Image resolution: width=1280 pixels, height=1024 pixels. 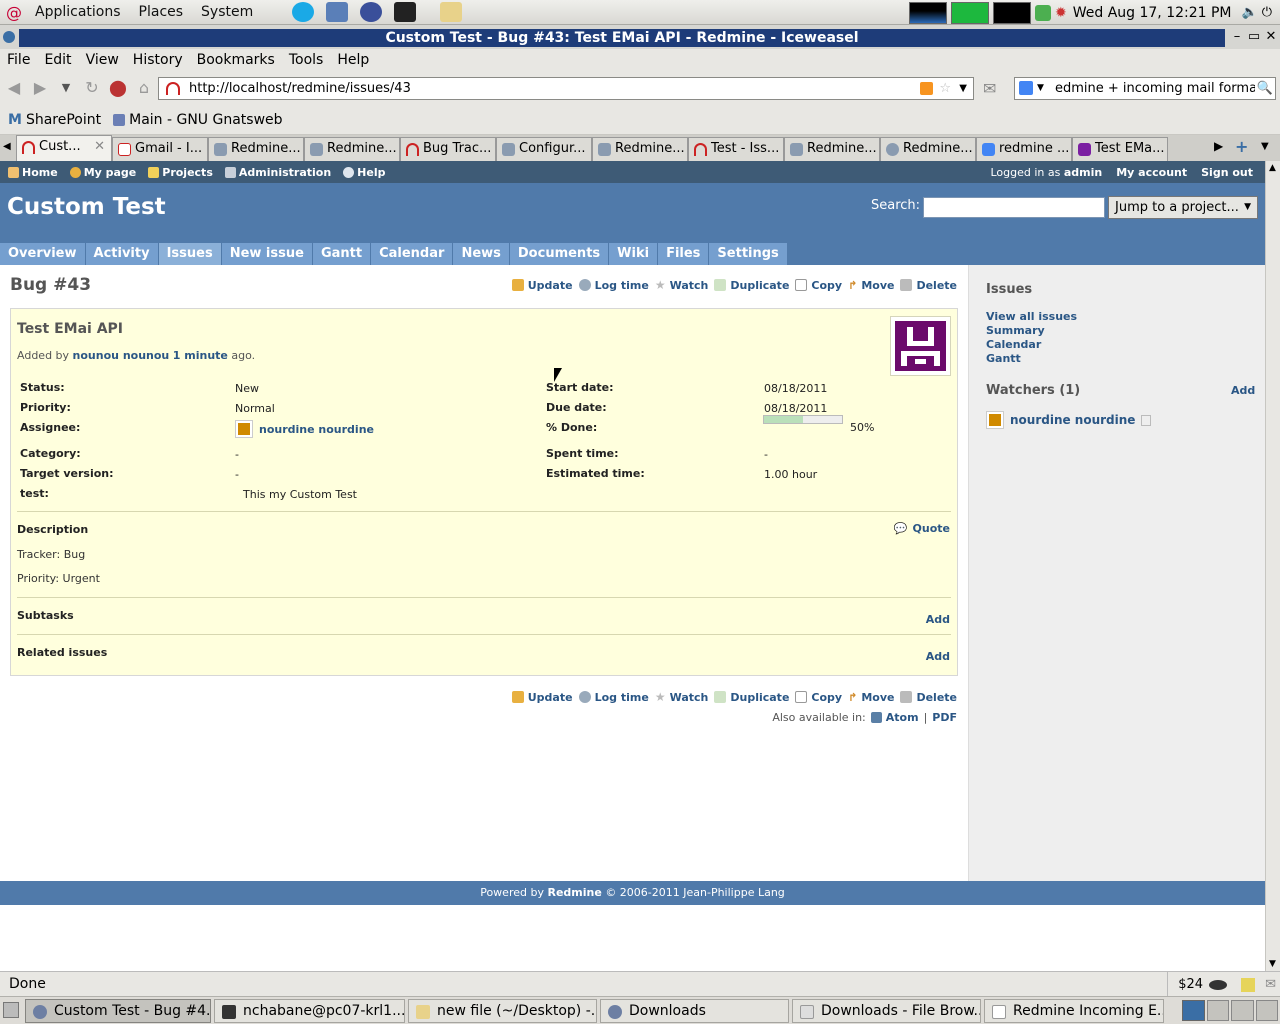 I want to click on terminal-launcher-icon, so click(x=405, y=12).